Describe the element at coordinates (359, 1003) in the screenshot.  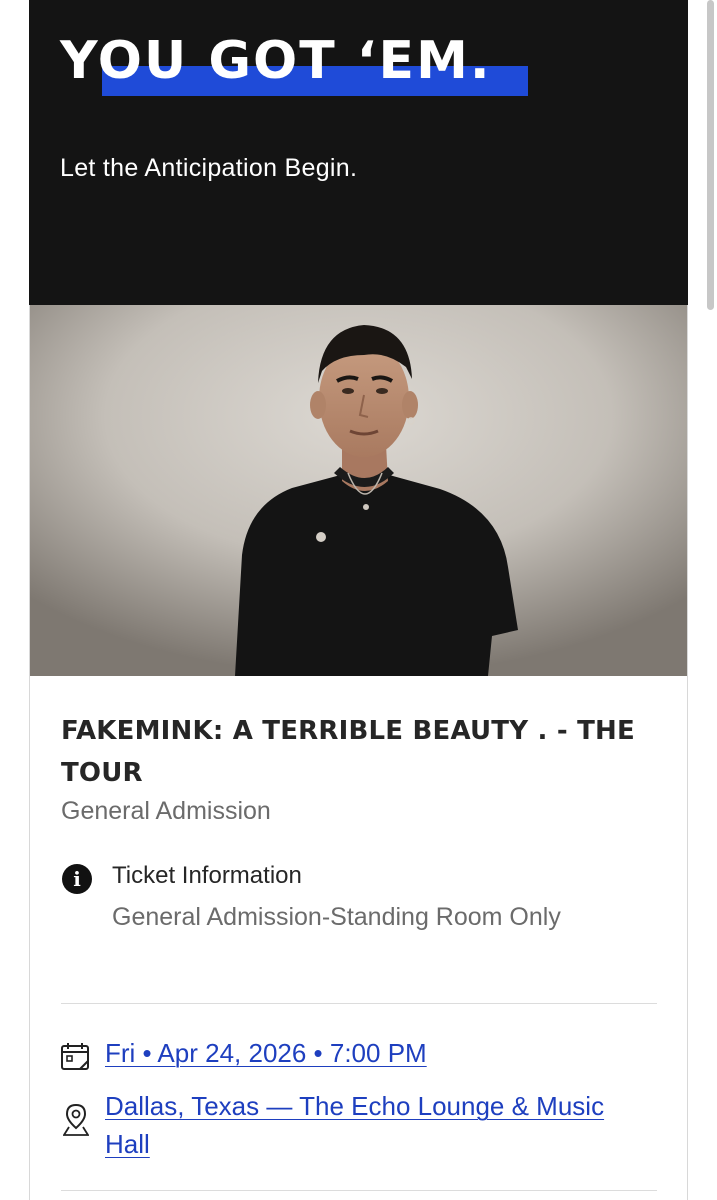
I see `section-divider` at that location.